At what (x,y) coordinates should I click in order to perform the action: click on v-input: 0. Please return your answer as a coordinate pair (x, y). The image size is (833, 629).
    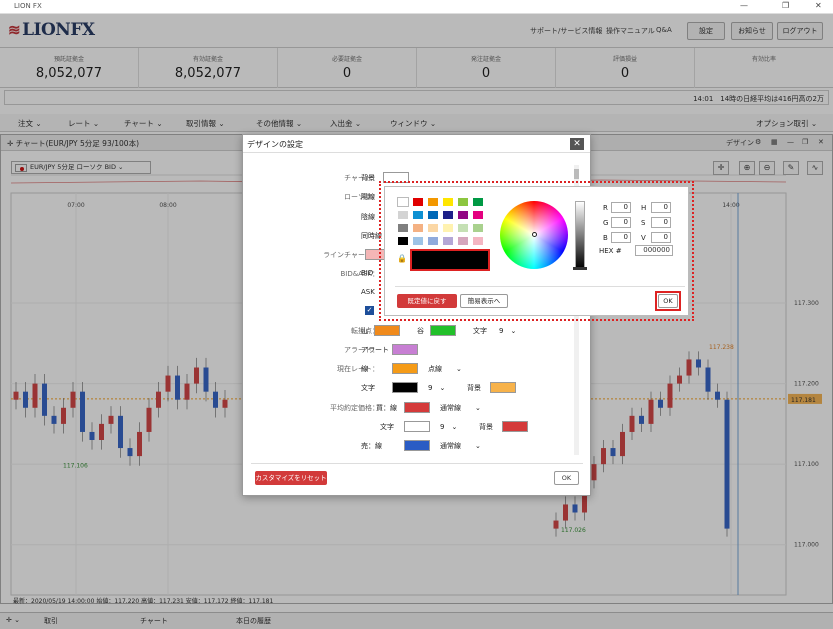
    Looking at the image, I should click on (661, 237).